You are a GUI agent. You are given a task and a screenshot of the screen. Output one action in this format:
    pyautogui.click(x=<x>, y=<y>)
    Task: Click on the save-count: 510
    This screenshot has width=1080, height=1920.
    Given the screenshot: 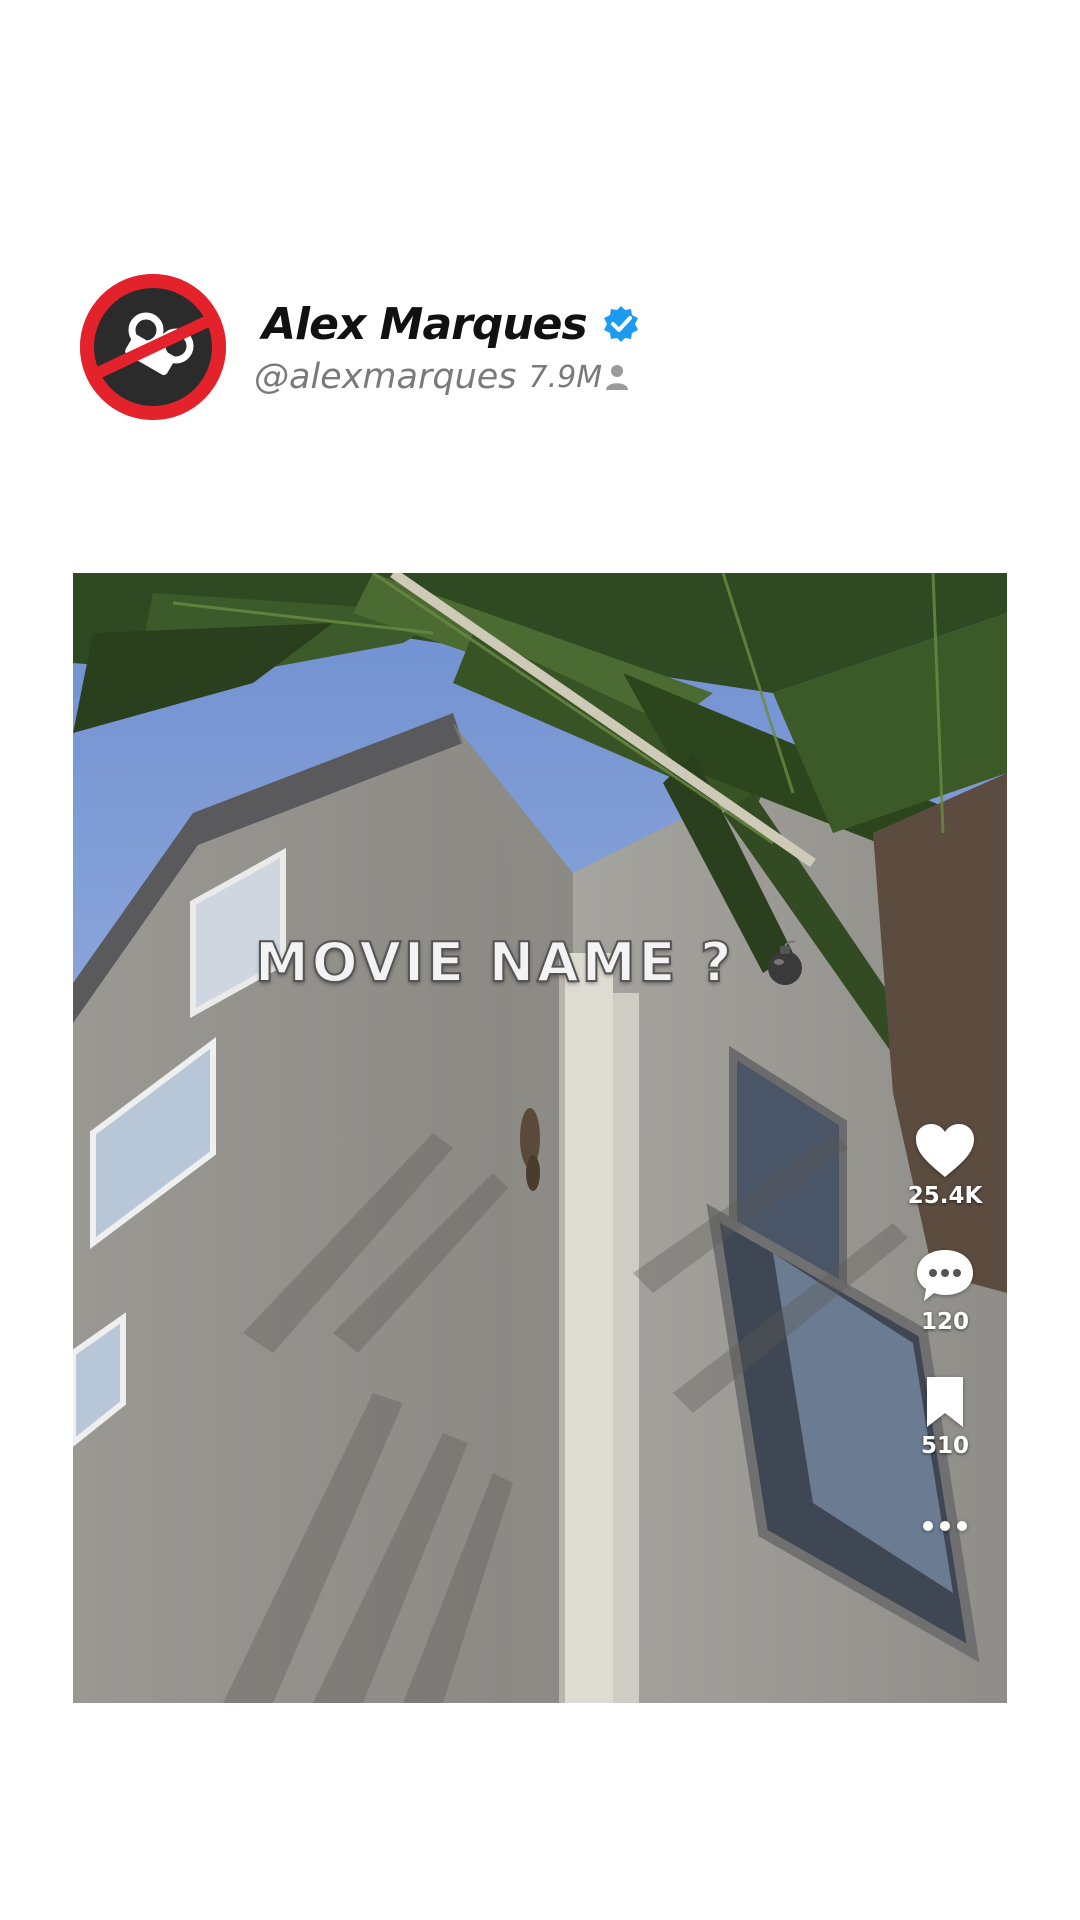 What is the action you would take?
    pyautogui.click(x=944, y=1446)
    